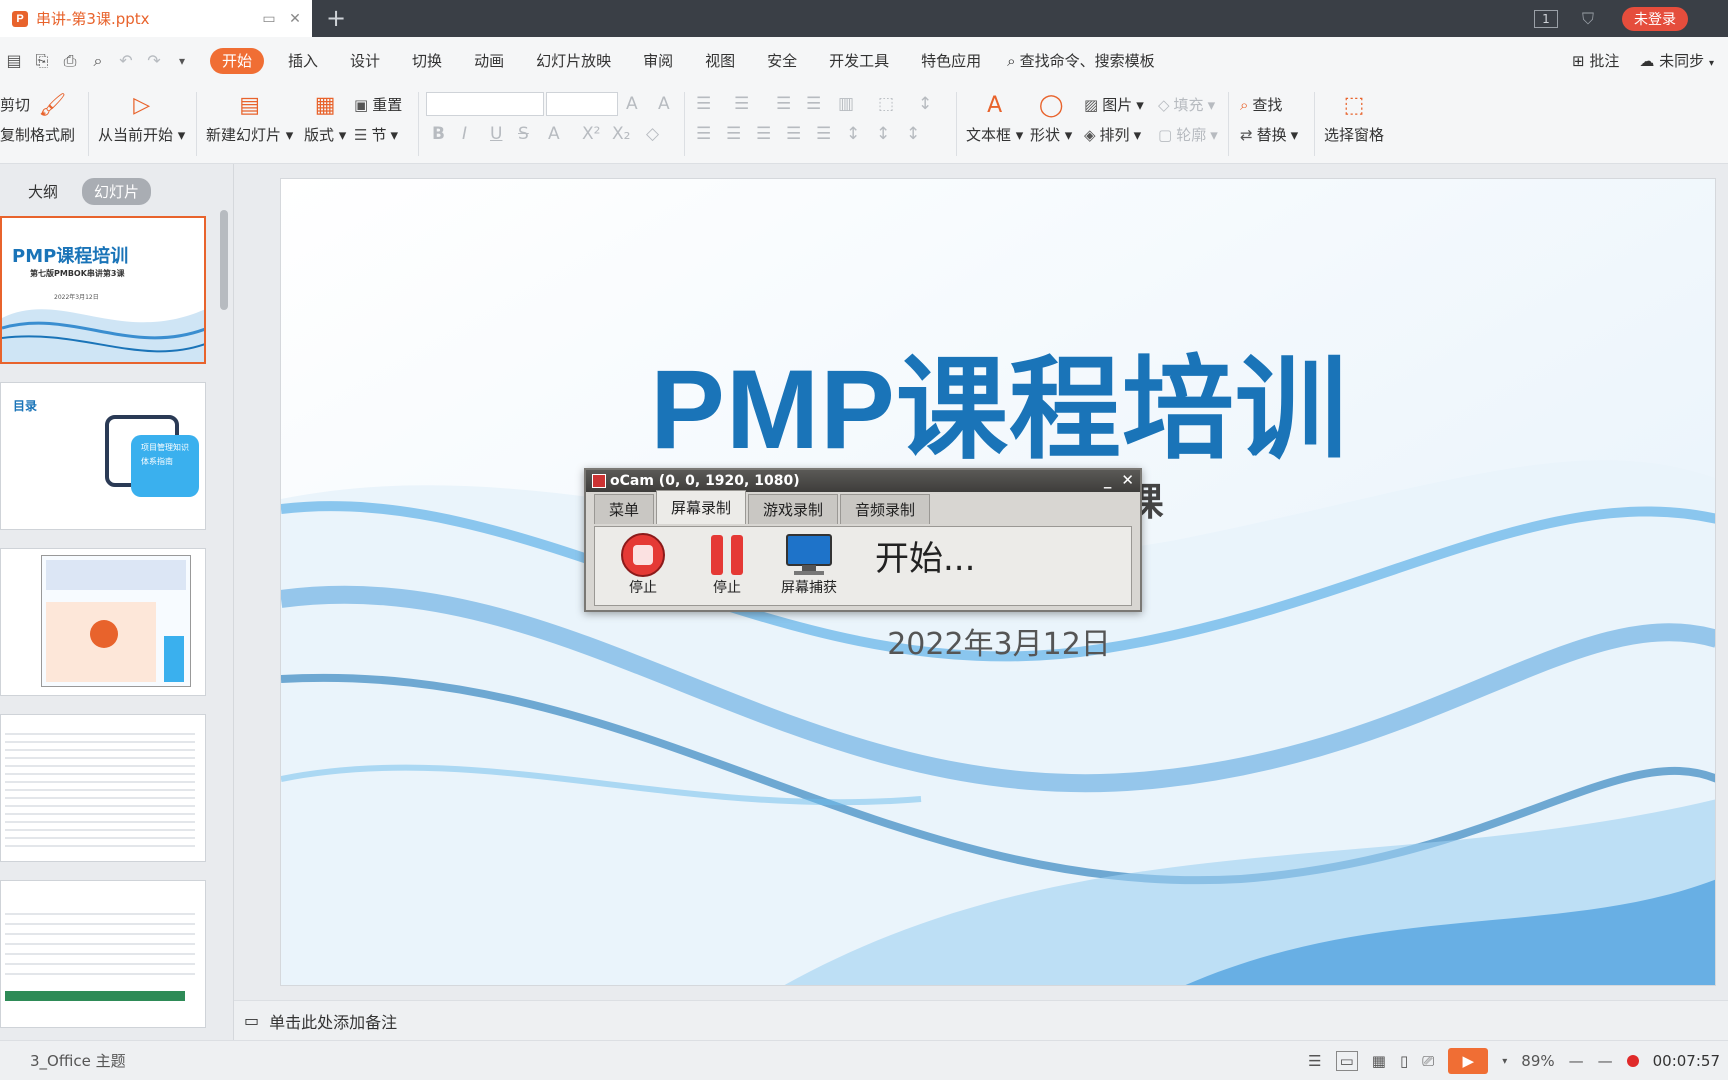 The height and width of the screenshot is (1080, 1728). Describe the element at coordinates (1186, 104) in the screenshot. I see `fill-button: ◇ 填充 ▾` at that location.